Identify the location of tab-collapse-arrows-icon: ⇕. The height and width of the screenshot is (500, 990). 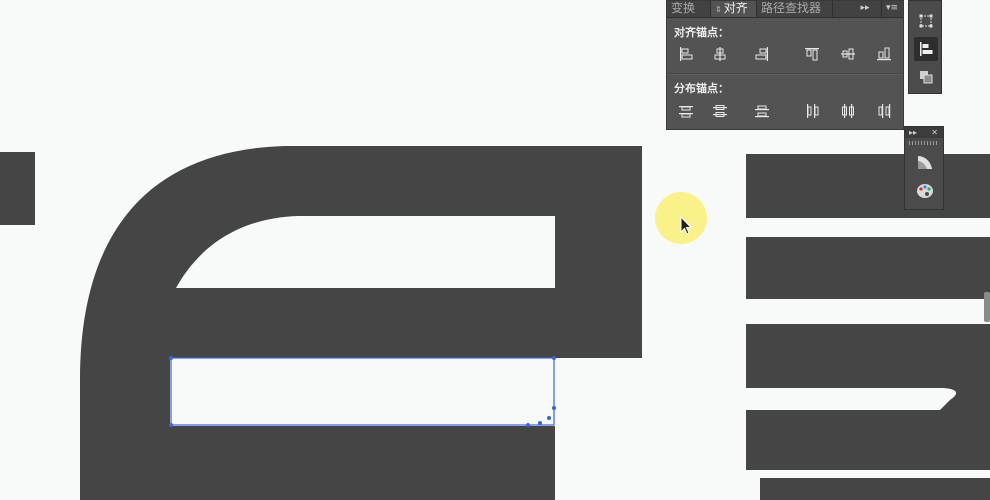
(718, 9).